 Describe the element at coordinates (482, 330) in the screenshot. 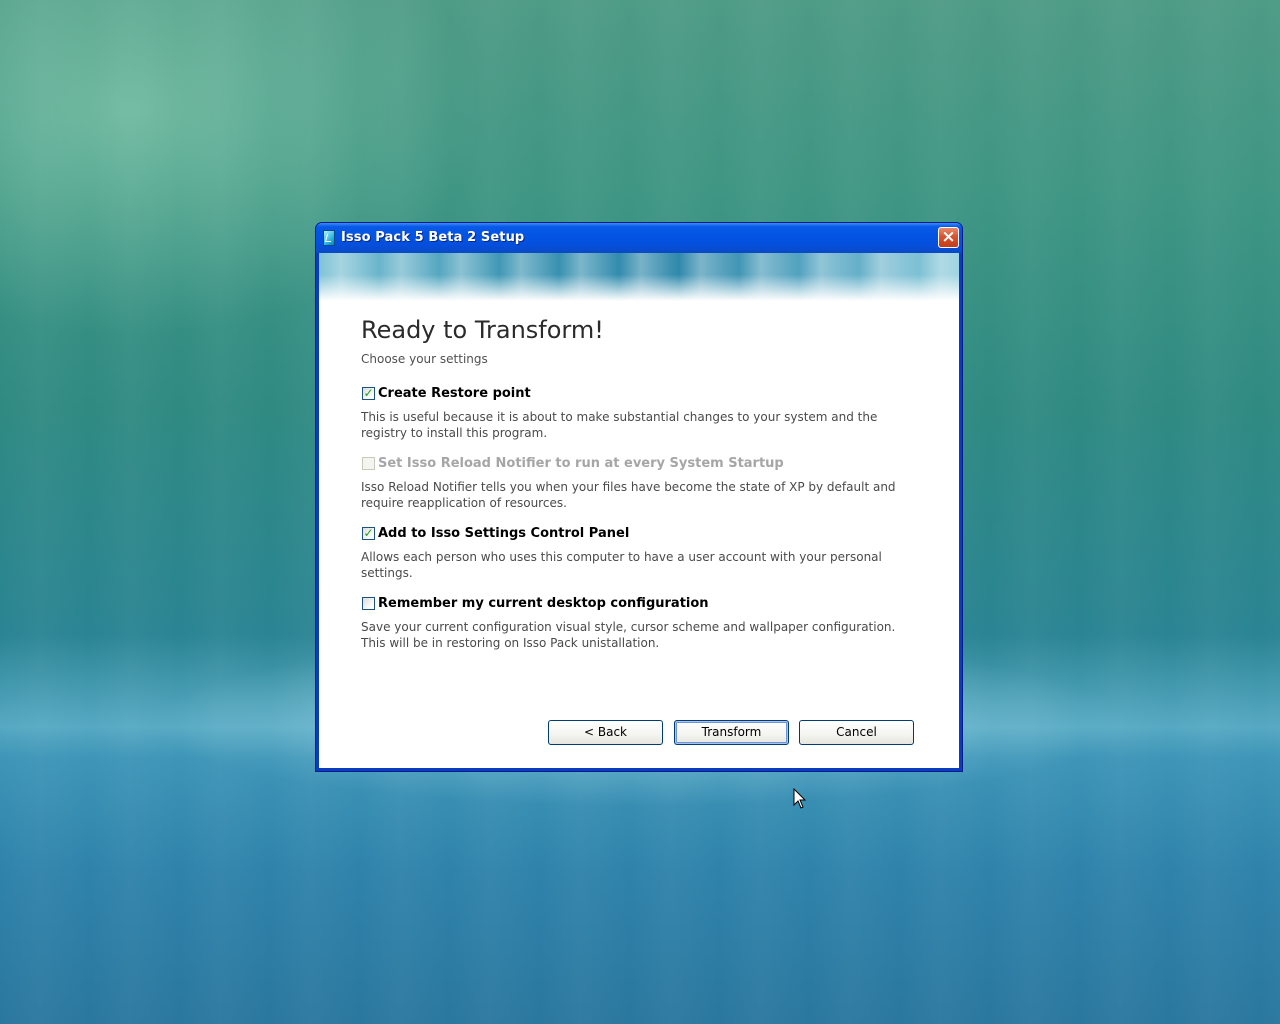

I see `page-title: Ready to Transform!` at that location.